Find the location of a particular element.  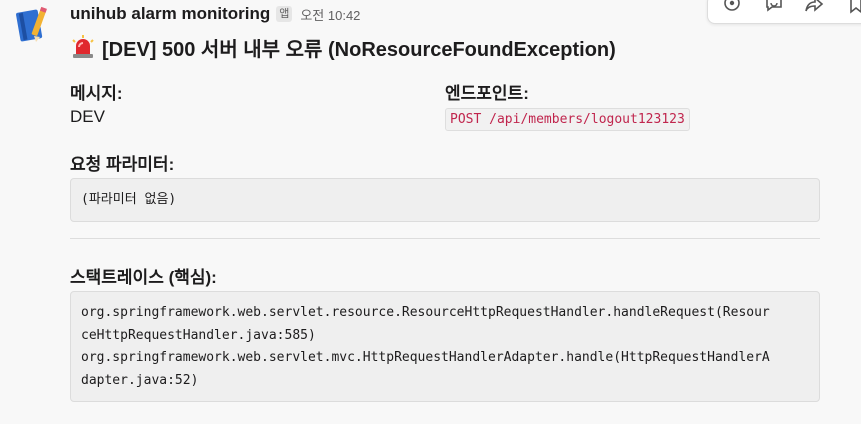

message-hover-toolbar is located at coordinates (784, 12).